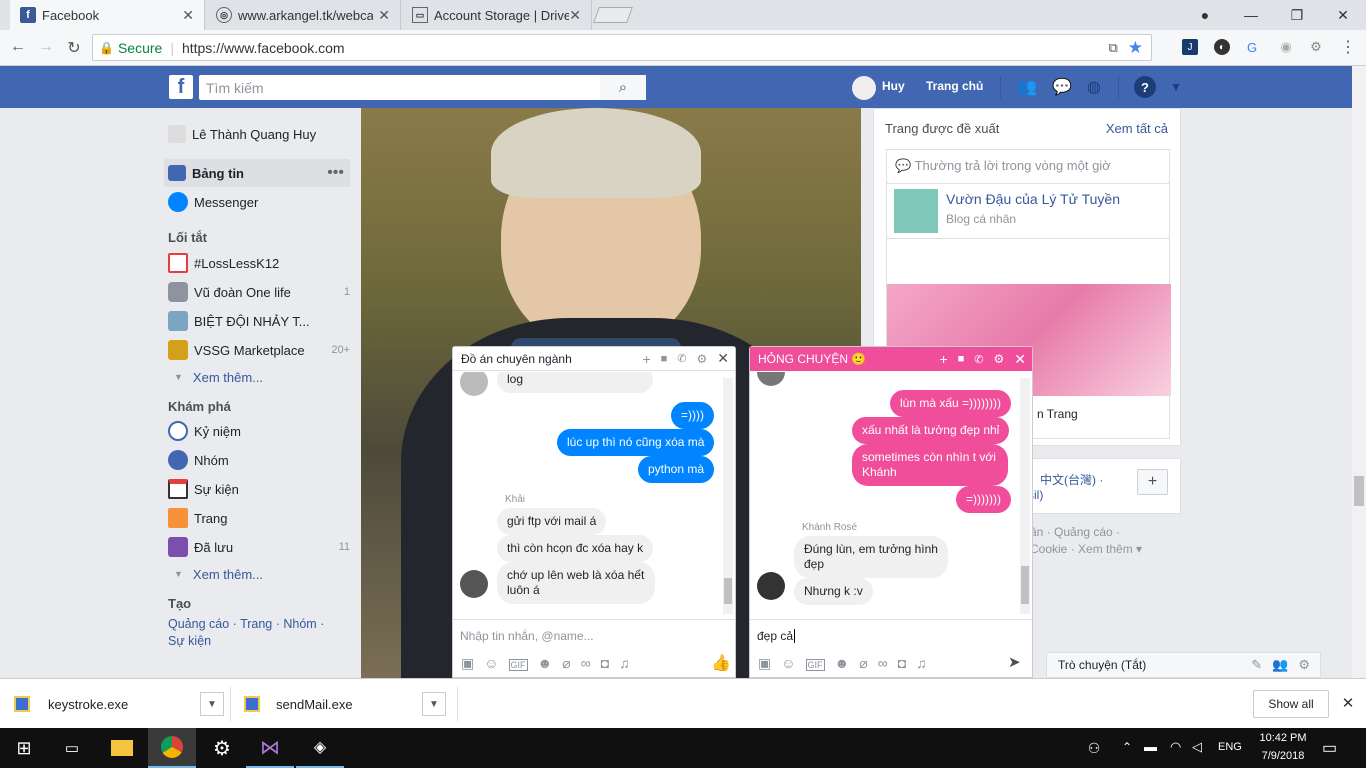 The width and height of the screenshot is (1366, 768). I want to click on profile-link: Lê Thành Quang Huy, so click(259, 134).